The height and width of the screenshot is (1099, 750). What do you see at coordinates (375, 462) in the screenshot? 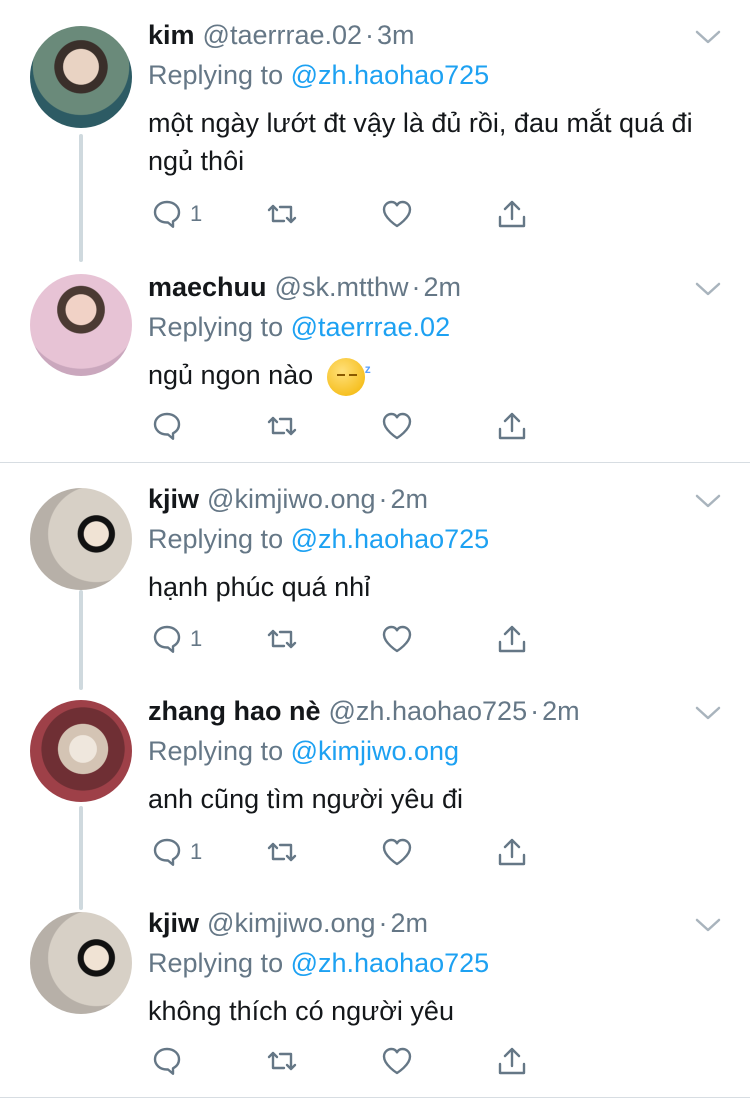
I see `conversation-divider` at bounding box center [375, 462].